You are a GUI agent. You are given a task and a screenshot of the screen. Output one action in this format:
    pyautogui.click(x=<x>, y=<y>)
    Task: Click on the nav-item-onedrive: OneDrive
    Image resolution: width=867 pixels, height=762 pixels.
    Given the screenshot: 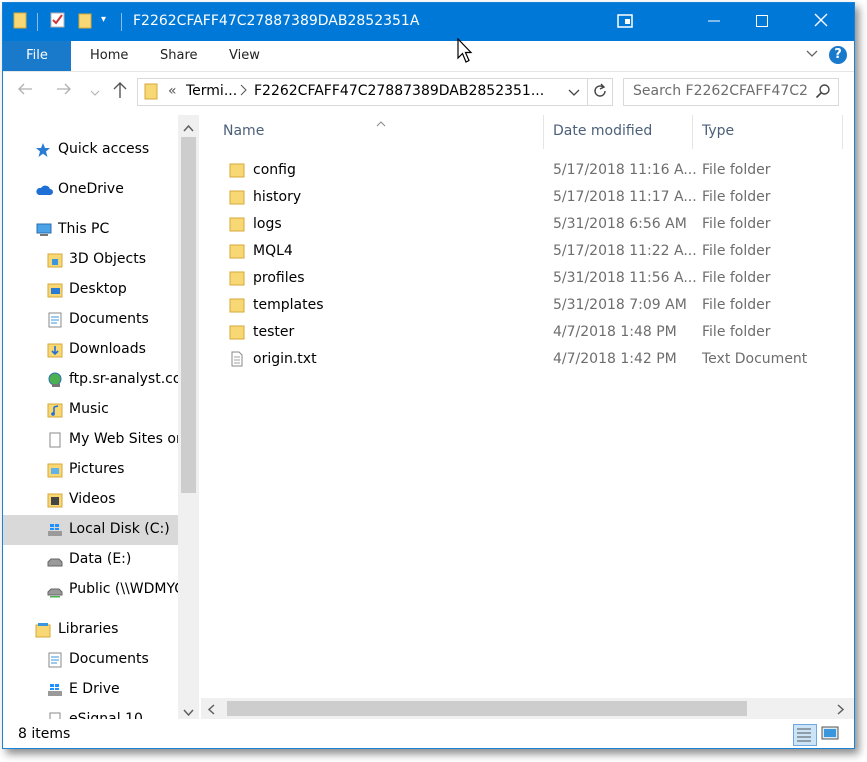 What is the action you would take?
    pyautogui.click(x=90, y=190)
    